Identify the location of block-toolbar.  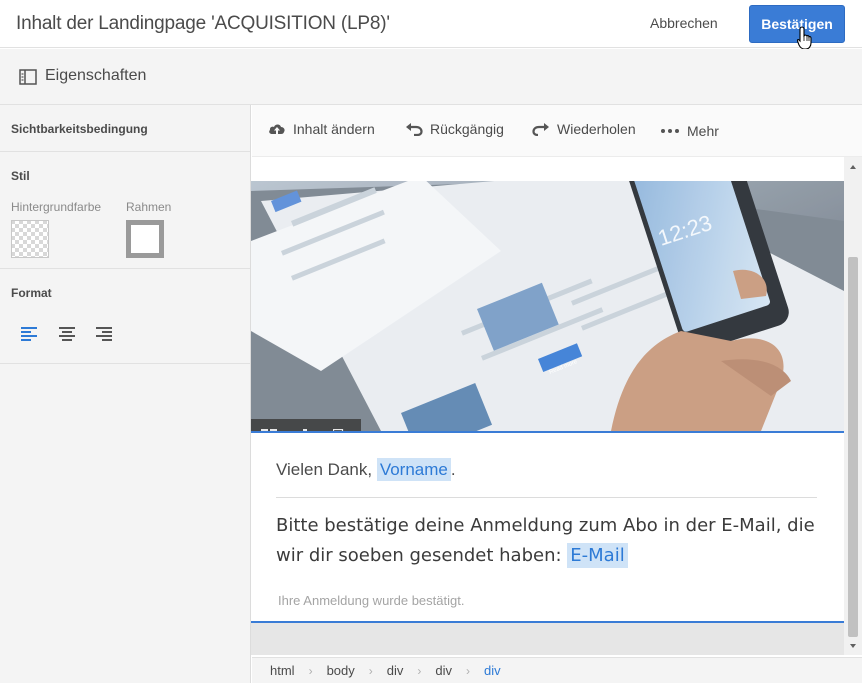
(306, 425).